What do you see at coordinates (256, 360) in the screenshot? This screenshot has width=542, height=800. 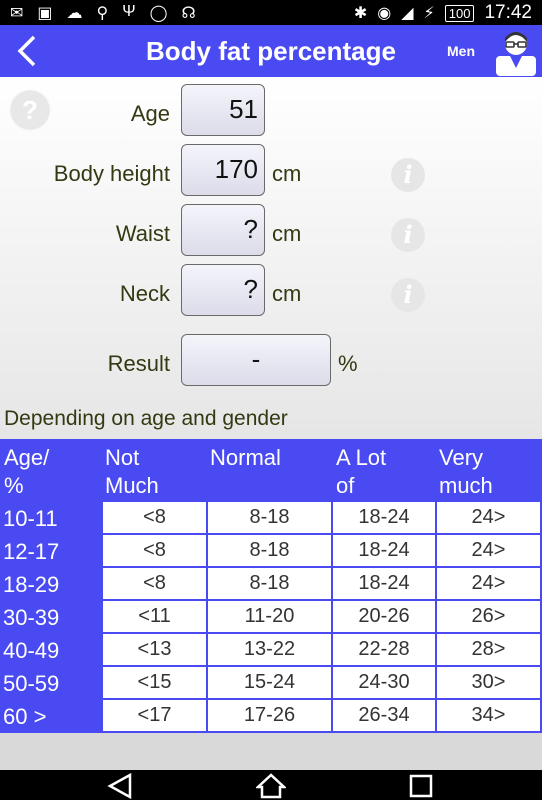 I see `result-field: -` at bounding box center [256, 360].